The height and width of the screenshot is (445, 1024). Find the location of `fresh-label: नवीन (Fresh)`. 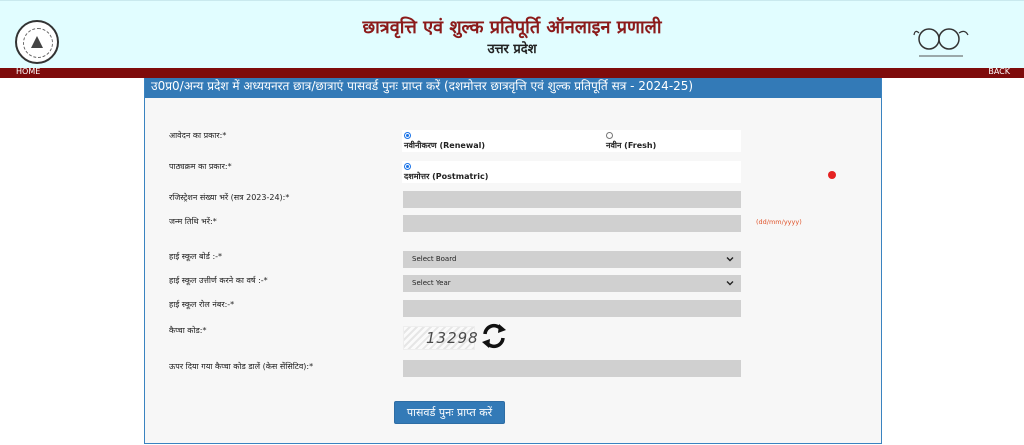

fresh-label: नवीन (Fresh) is located at coordinates (631, 145).